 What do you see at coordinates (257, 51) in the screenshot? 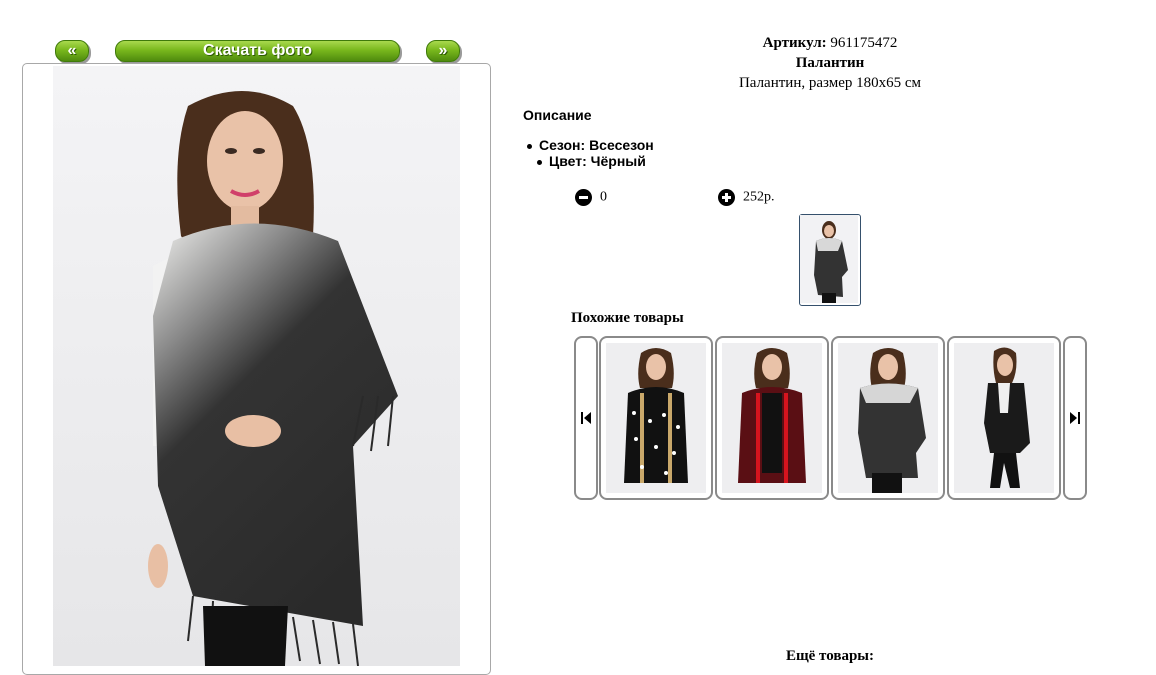
I see `download-photo-button: Скачать фото` at bounding box center [257, 51].